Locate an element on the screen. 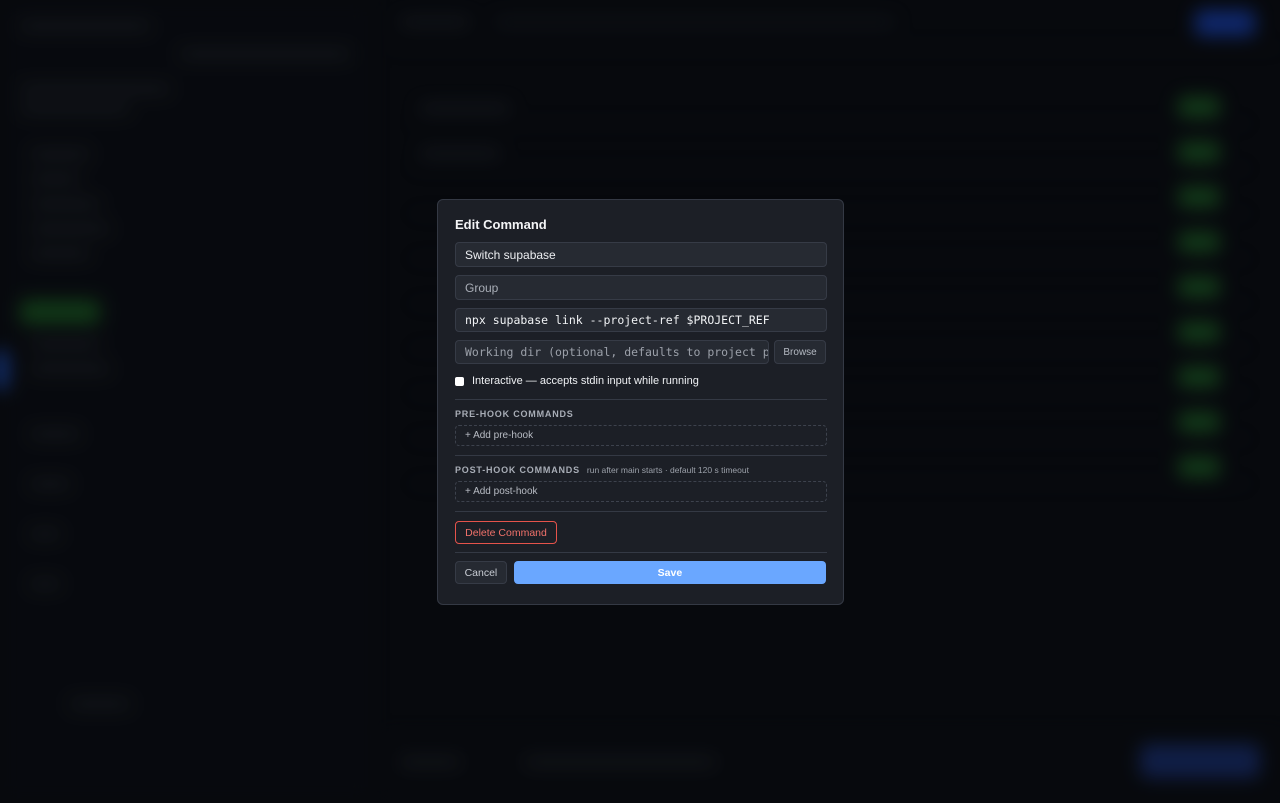  cancel-button: Cancel is located at coordinates (481, 572).